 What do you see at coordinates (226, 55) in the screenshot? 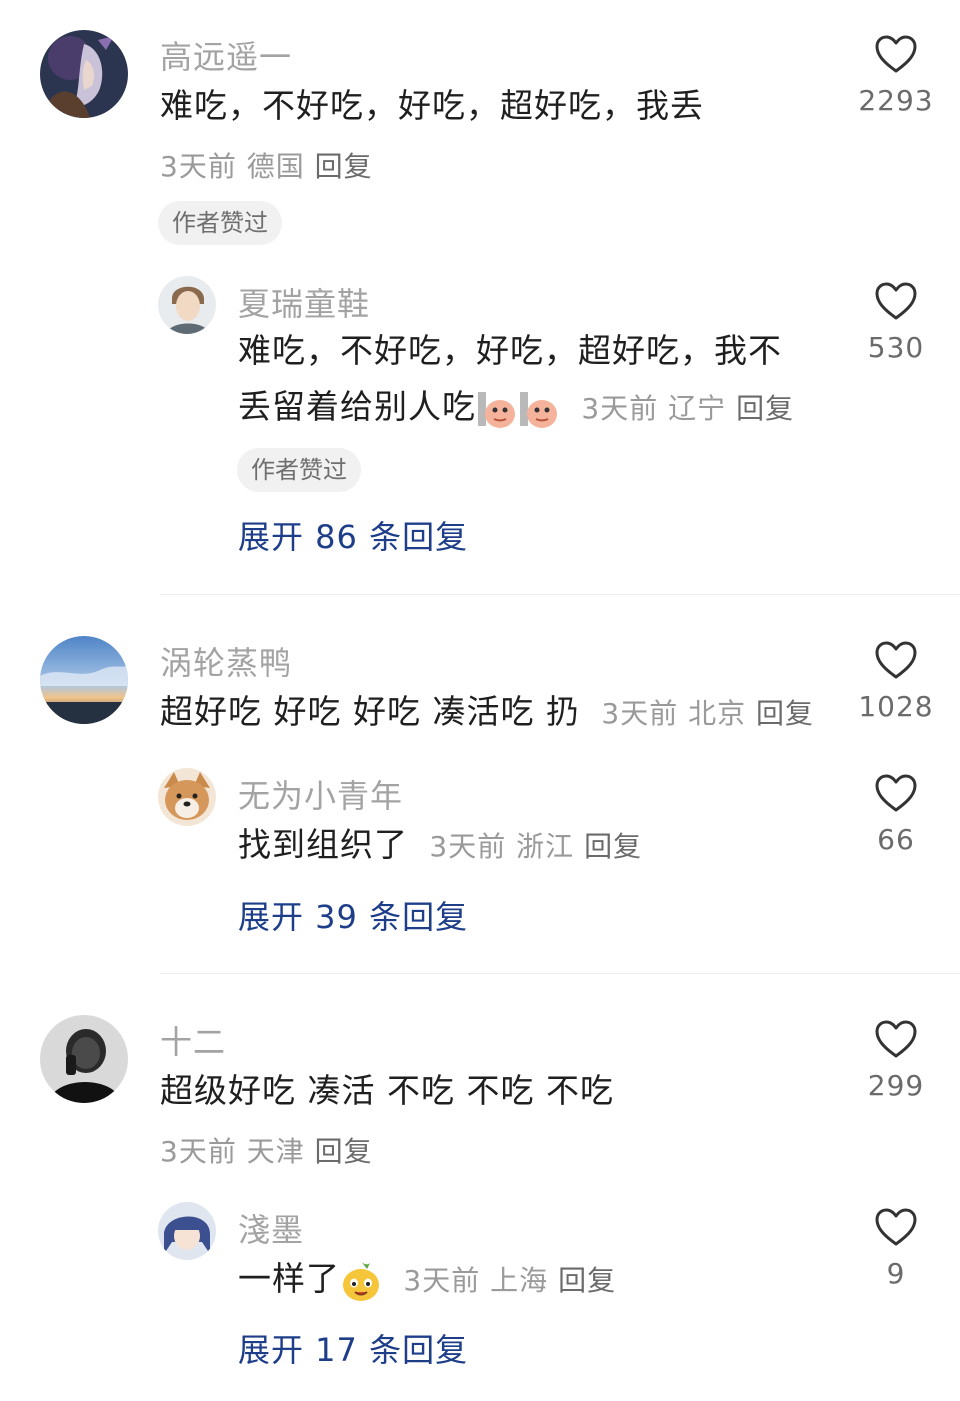
I see `username: 高远遥一` at bounding box center [226, 55].